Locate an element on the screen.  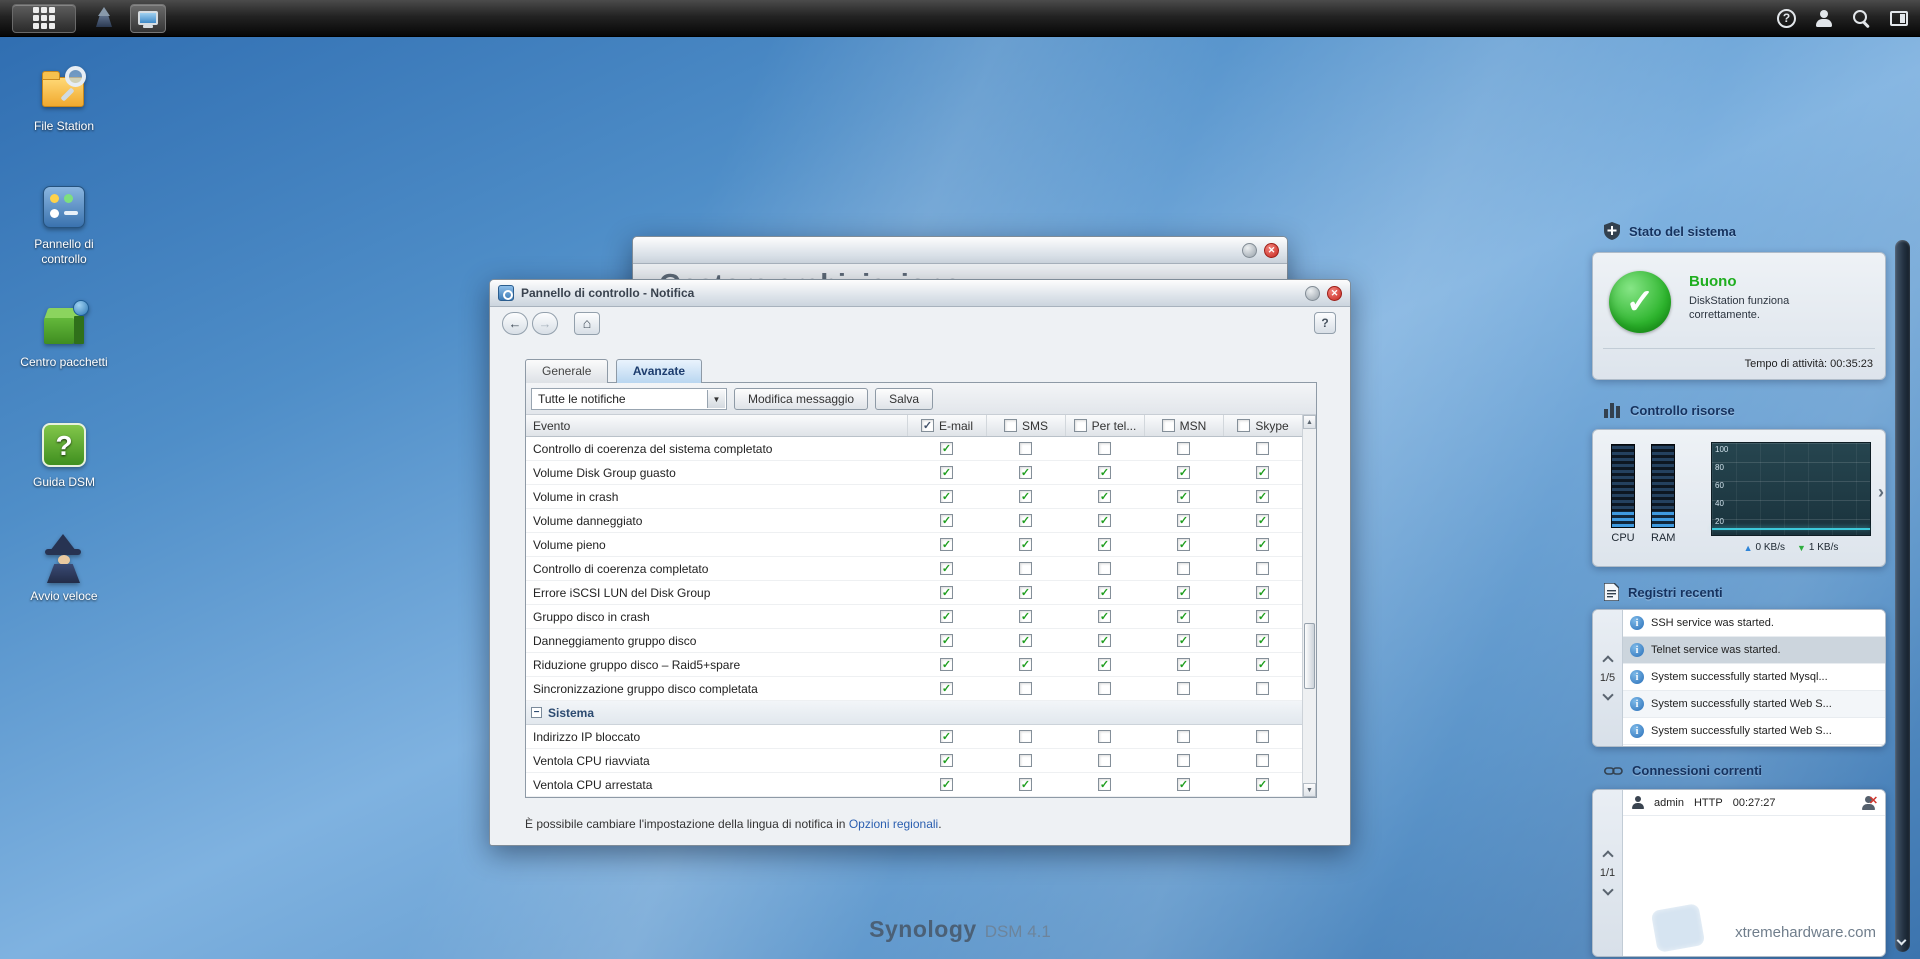
desktop-icon-package-center: Centro pacchetti is located at coordinates (64, 335).